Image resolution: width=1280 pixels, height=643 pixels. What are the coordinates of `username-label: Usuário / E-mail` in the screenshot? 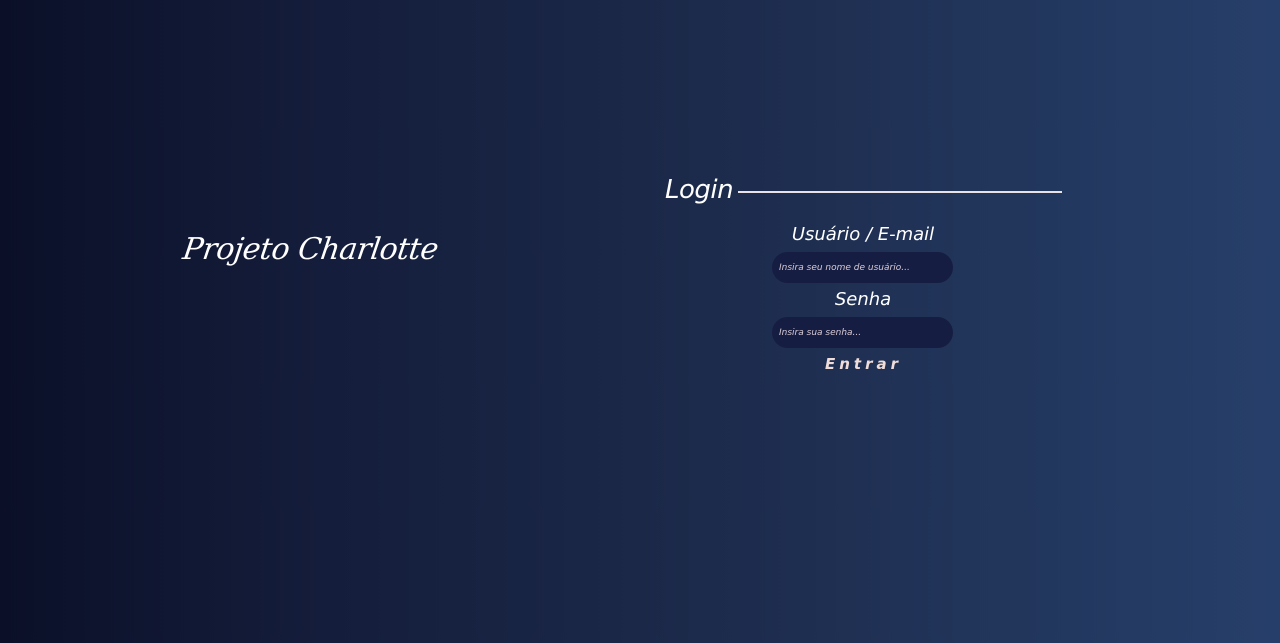 It's located at (863, 234).